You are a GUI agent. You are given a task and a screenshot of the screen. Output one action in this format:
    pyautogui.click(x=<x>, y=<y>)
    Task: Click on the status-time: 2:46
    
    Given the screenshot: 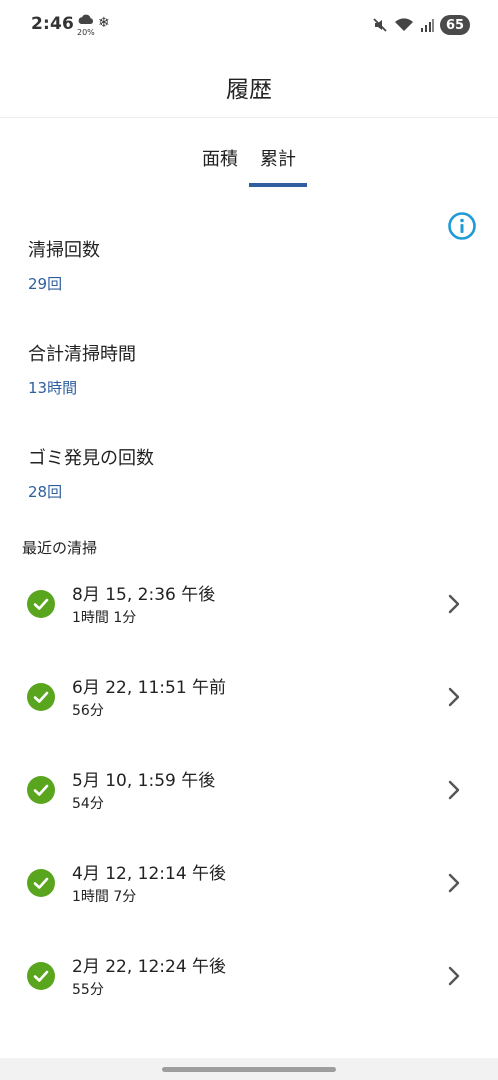 What is the action you would take?
    pyautogui.click(x=53, y=24)
    